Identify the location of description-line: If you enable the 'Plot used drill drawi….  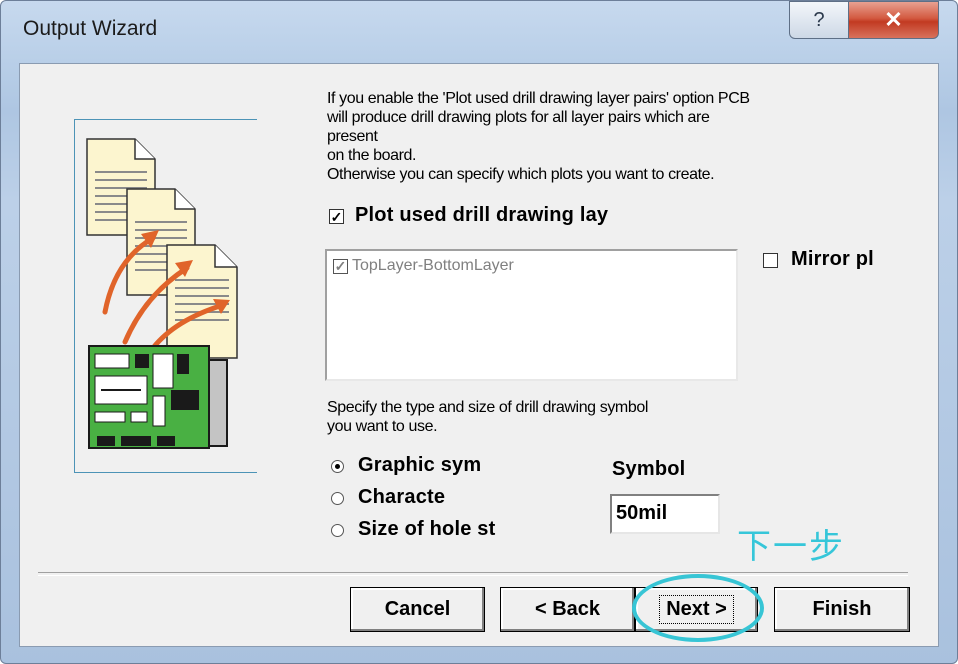
(538, 98).